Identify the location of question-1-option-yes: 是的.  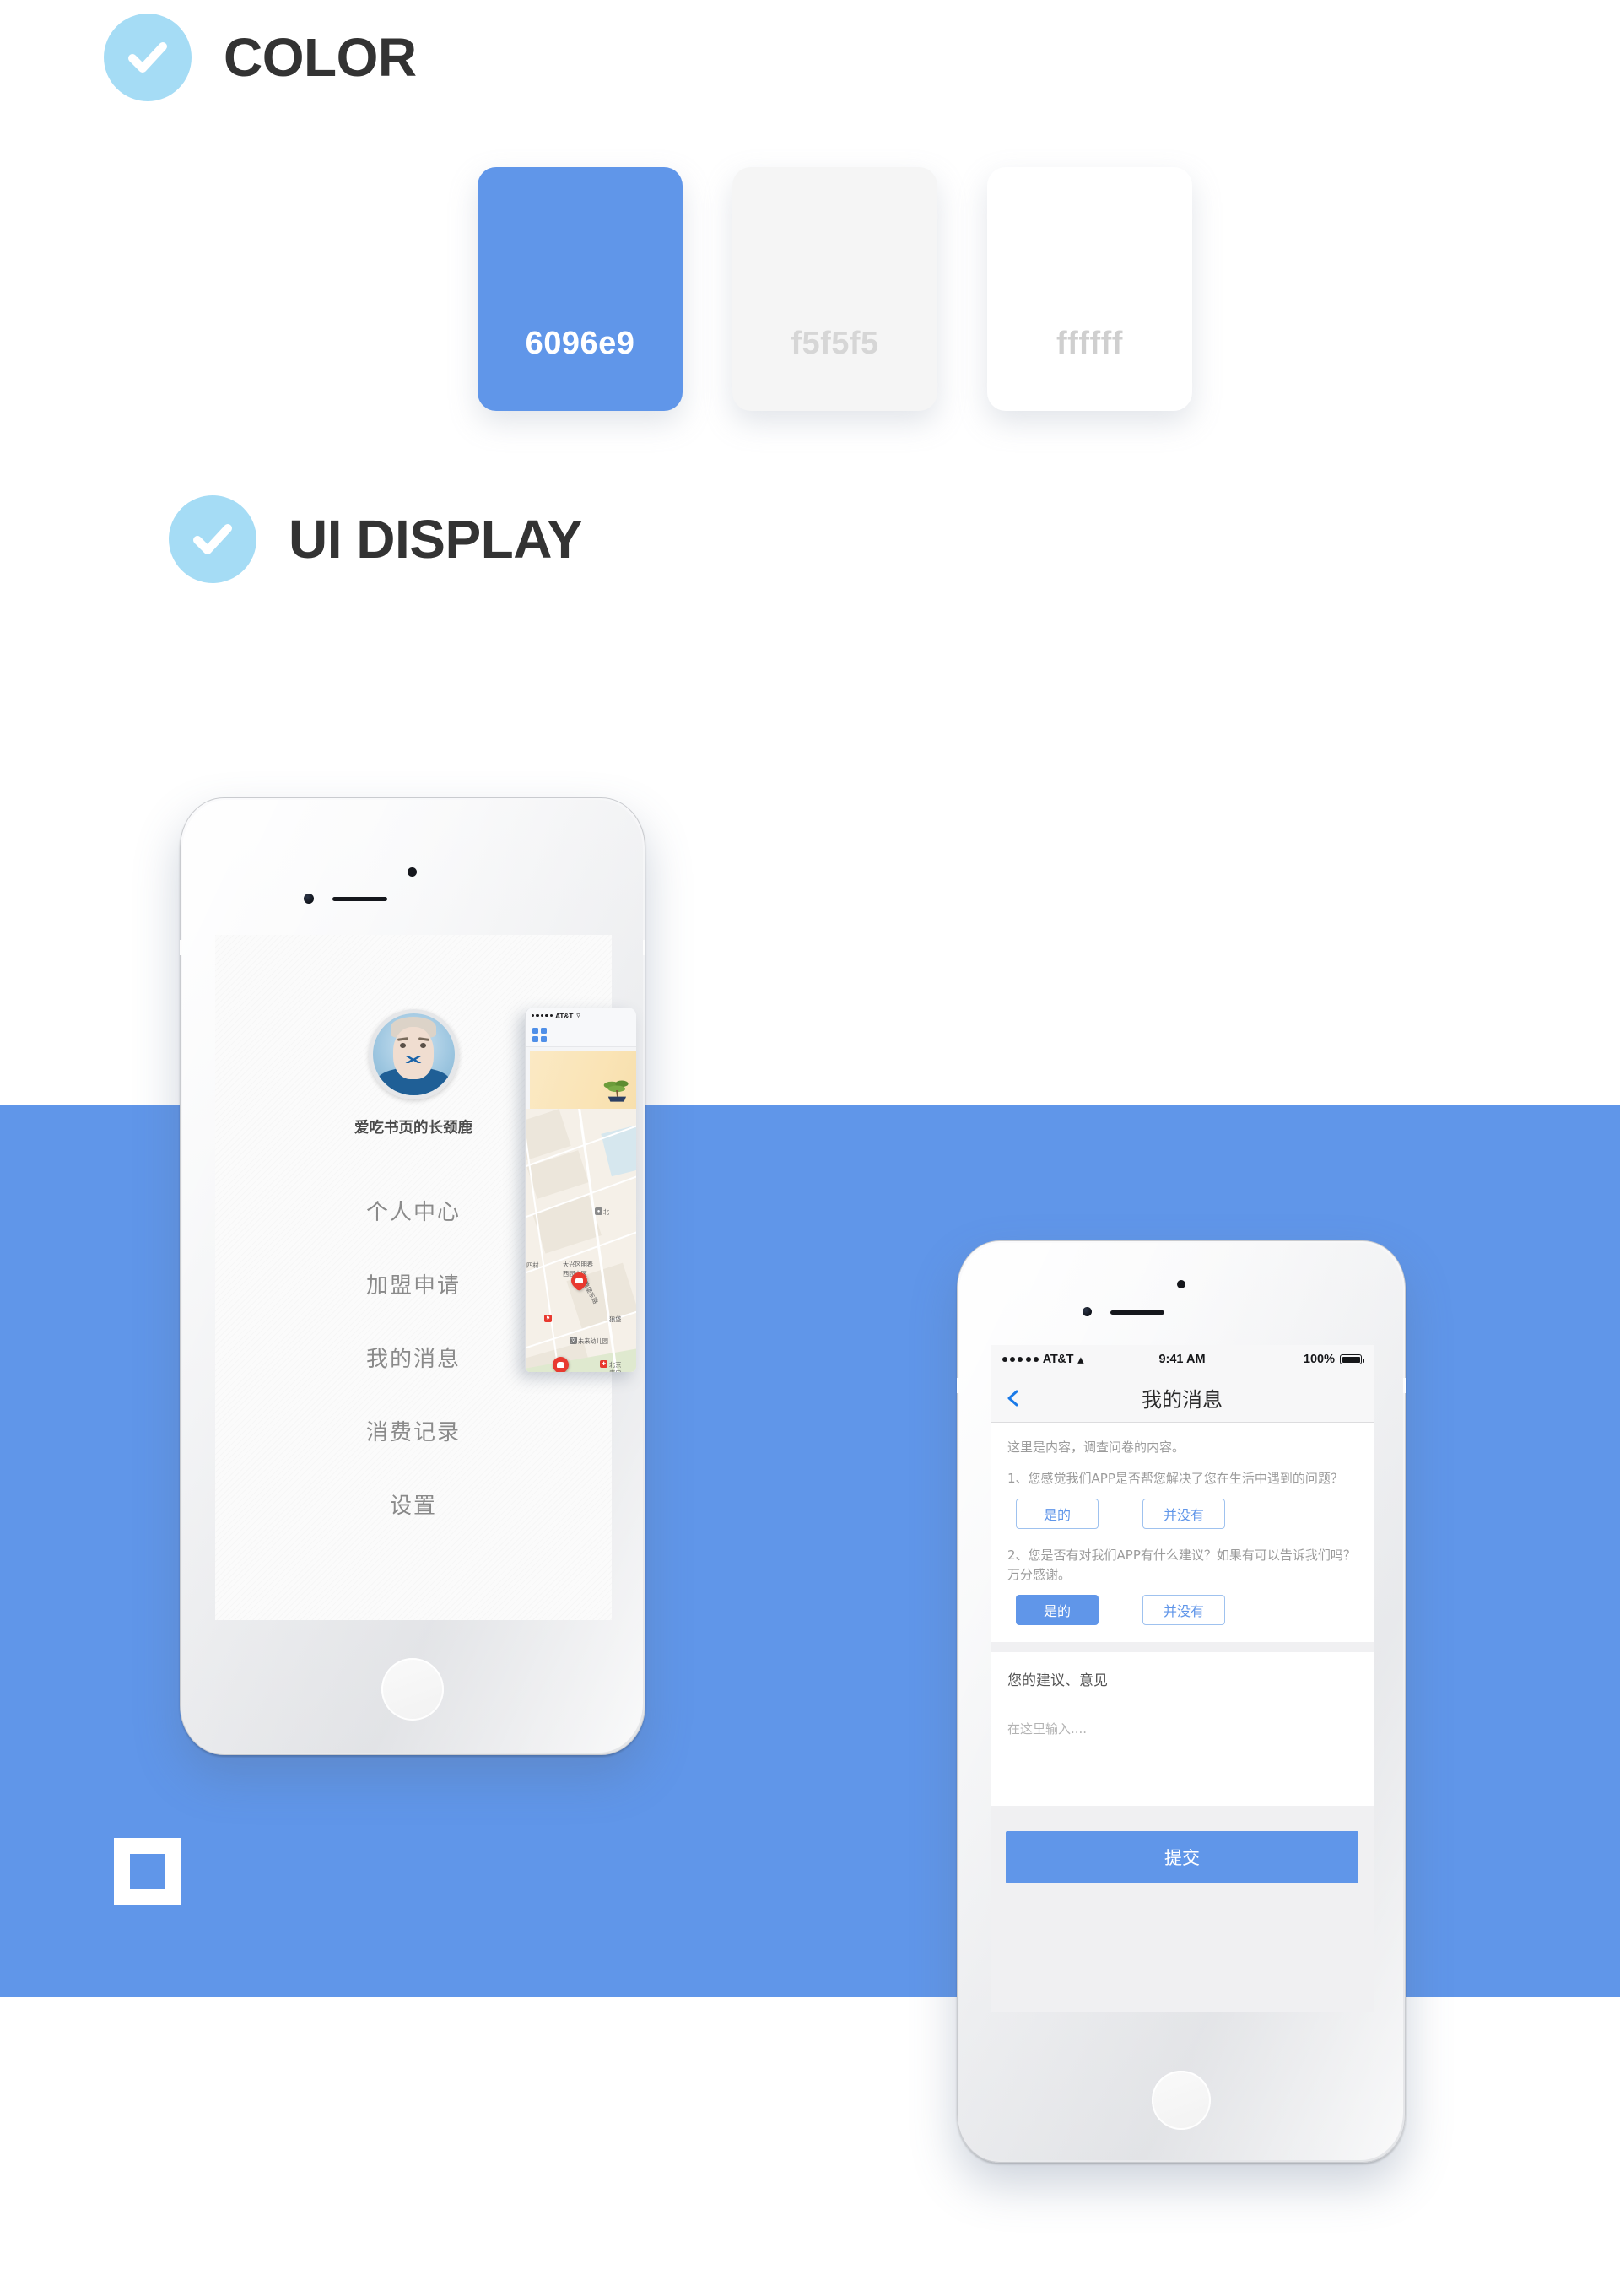
(1057, 1513).